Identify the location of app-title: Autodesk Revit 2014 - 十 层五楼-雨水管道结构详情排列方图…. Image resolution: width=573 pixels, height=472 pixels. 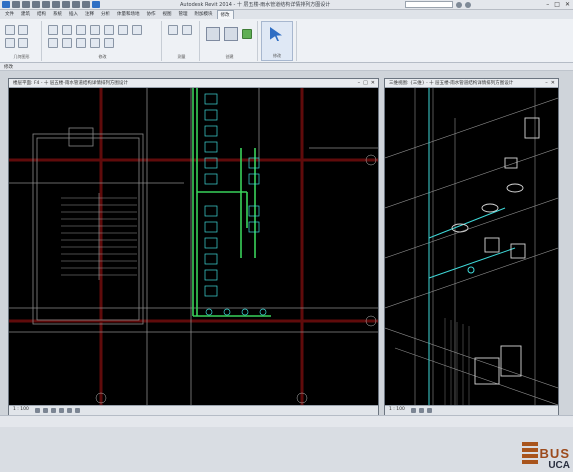
(255, 5).